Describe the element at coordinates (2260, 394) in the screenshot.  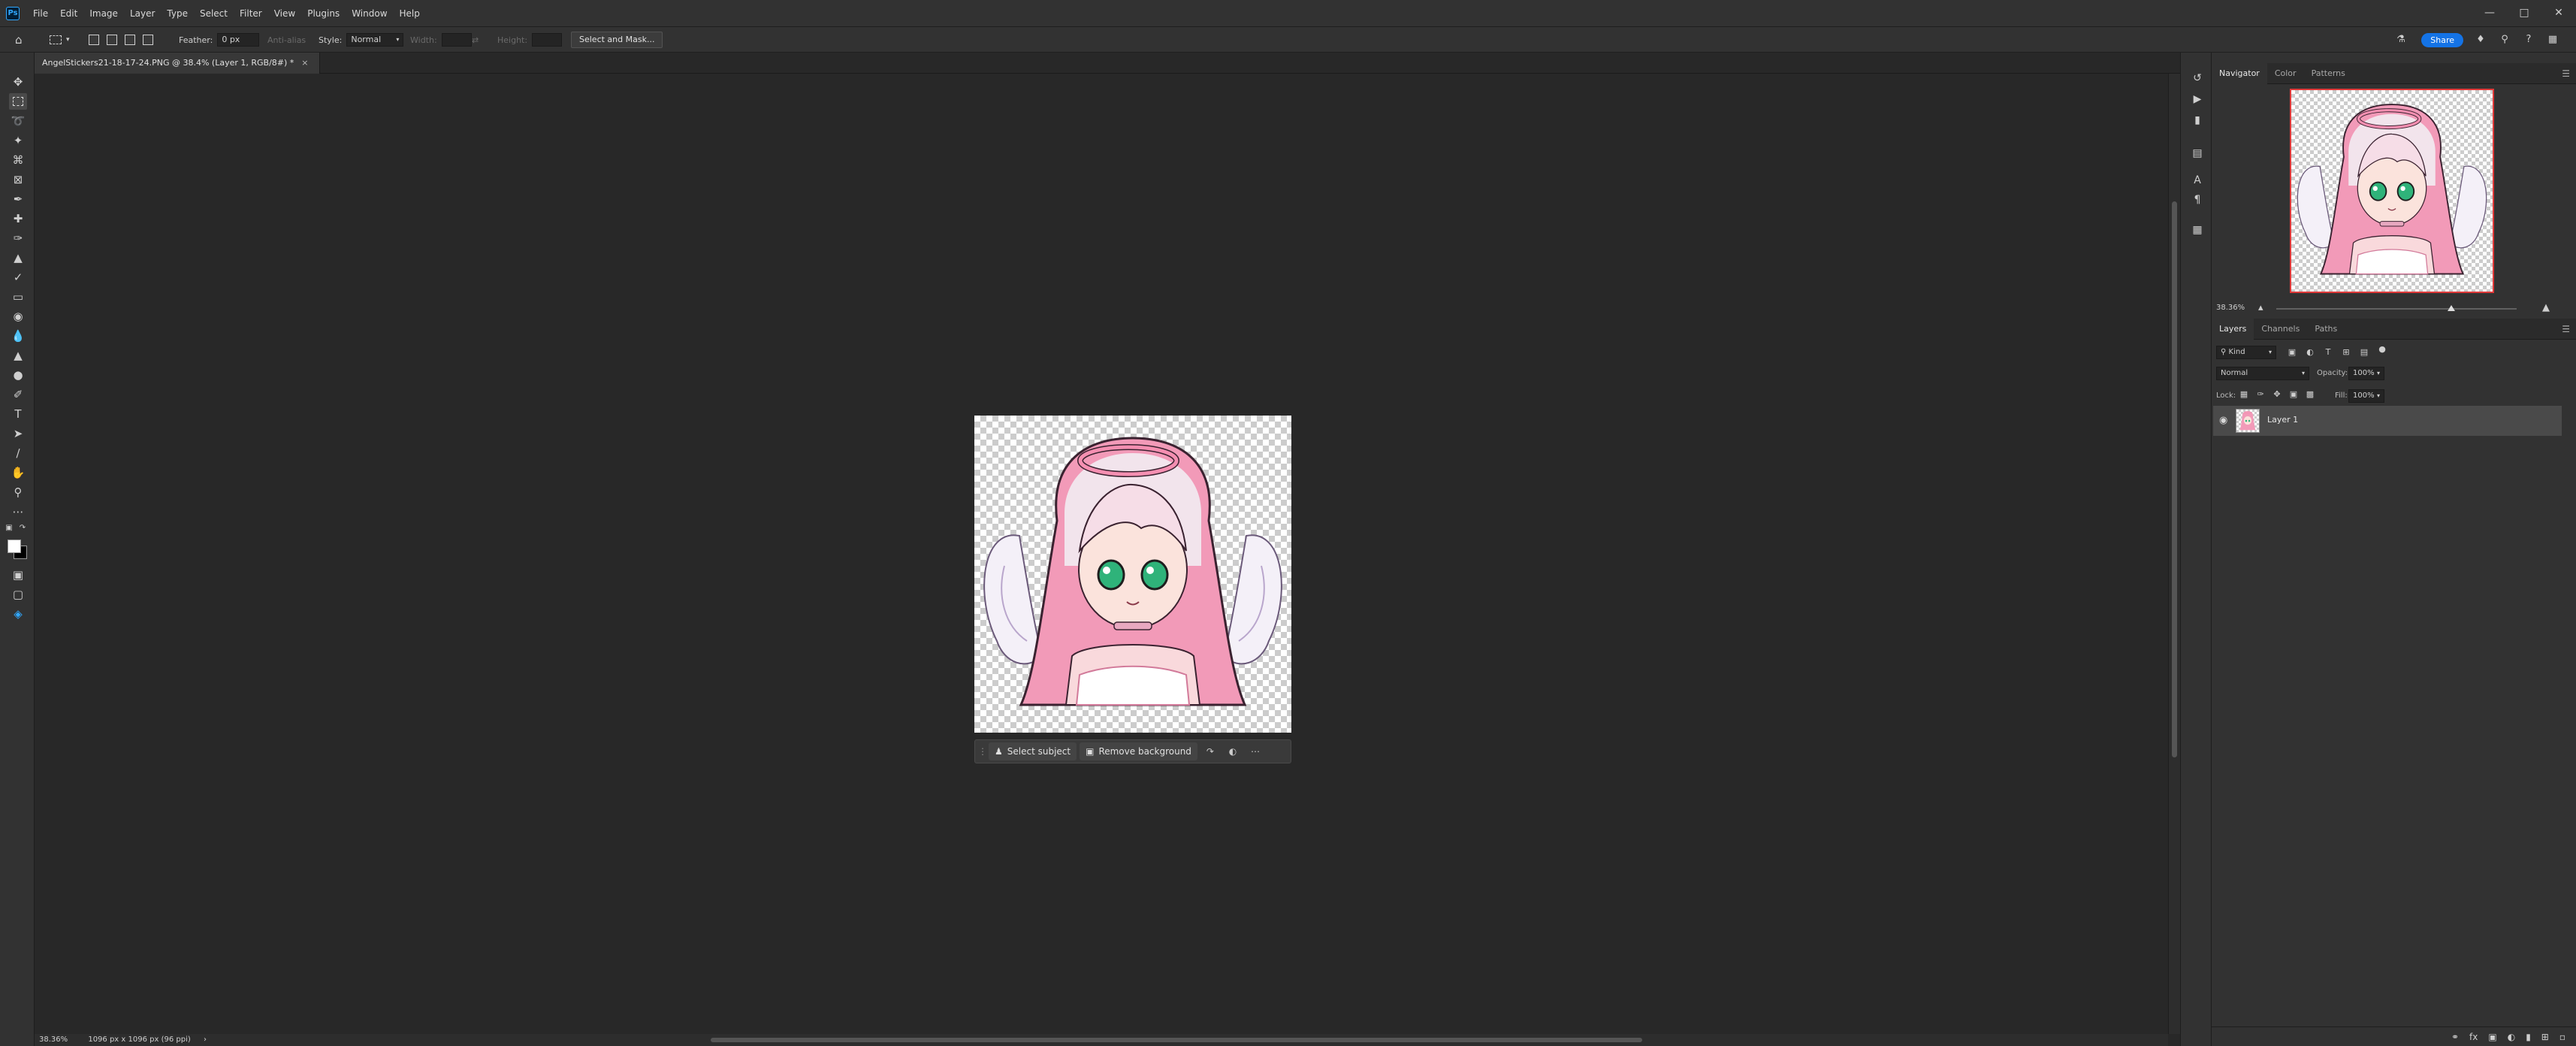
I see `lock-image-icon: ✑` at that location.